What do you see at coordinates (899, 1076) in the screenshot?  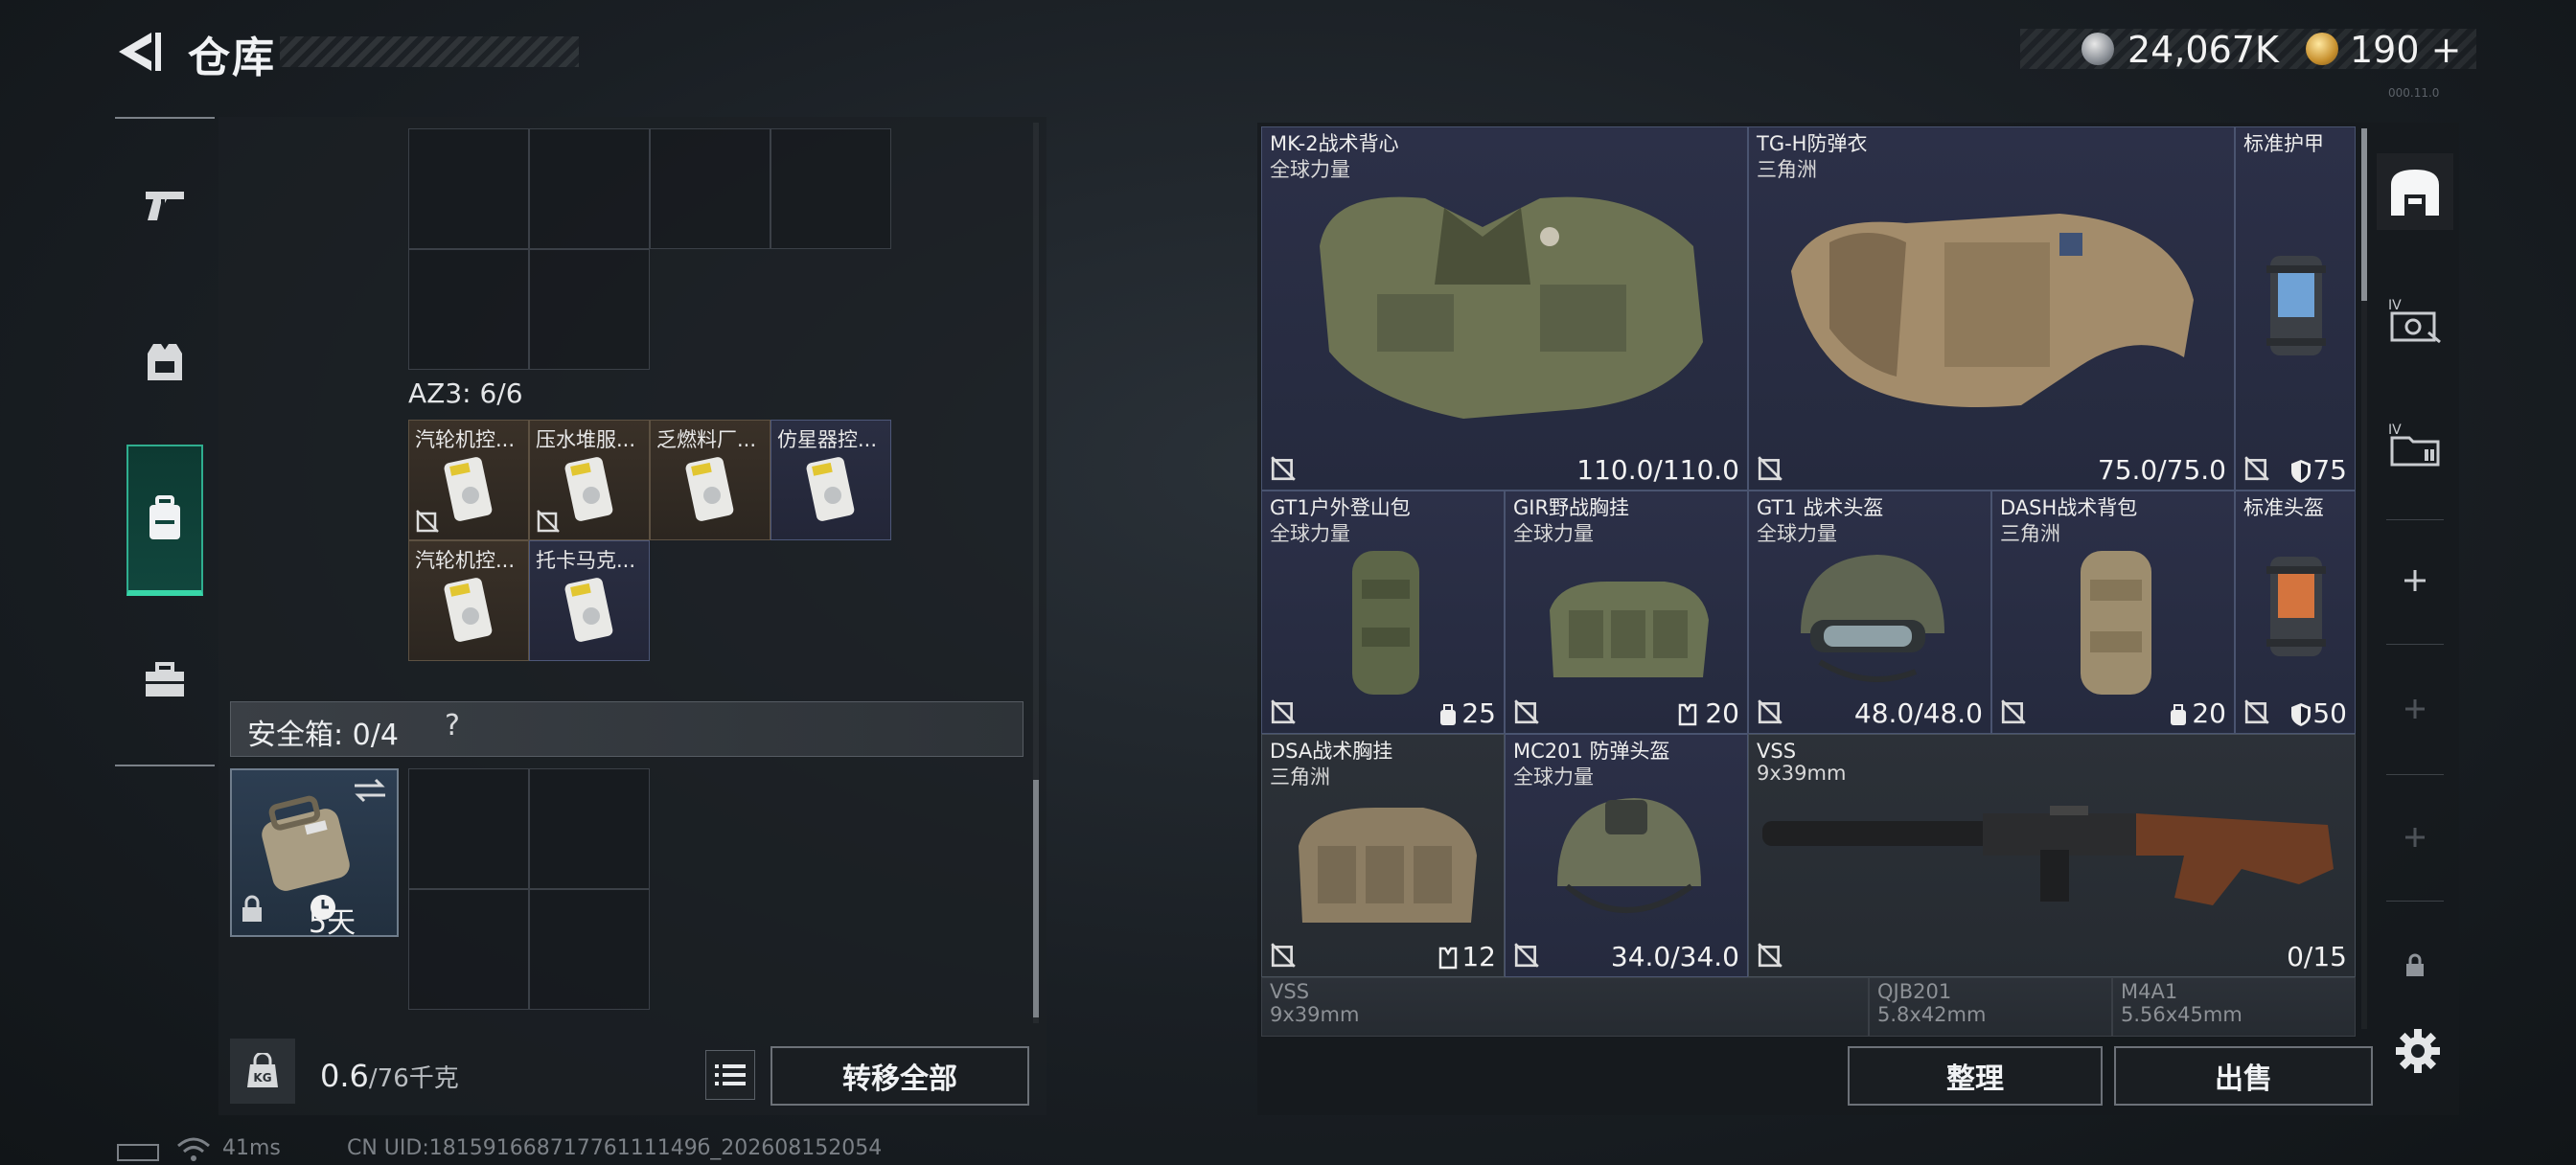 I see `transfer-all-button: 转移全部` at bounding box center [899, 1076].